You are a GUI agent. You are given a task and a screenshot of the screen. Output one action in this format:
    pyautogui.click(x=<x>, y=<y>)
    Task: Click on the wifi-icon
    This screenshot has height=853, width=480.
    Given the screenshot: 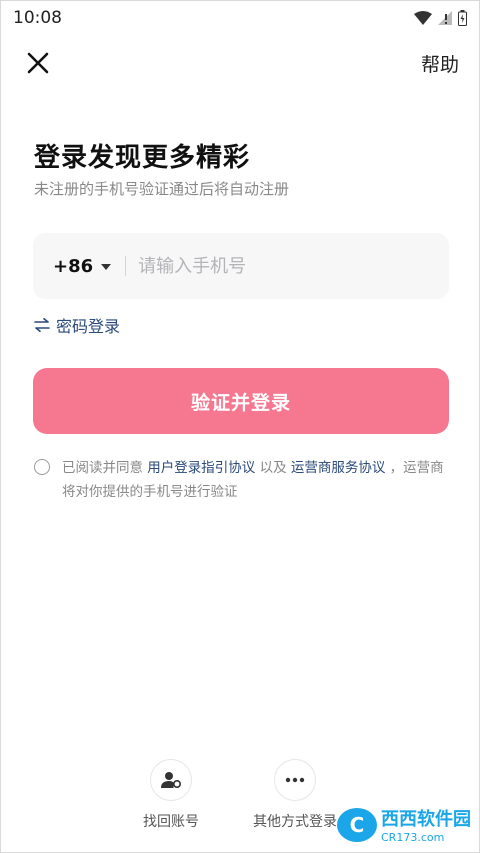 What is the action you would take?
    pyautogui.click(x=423, y=18)
    